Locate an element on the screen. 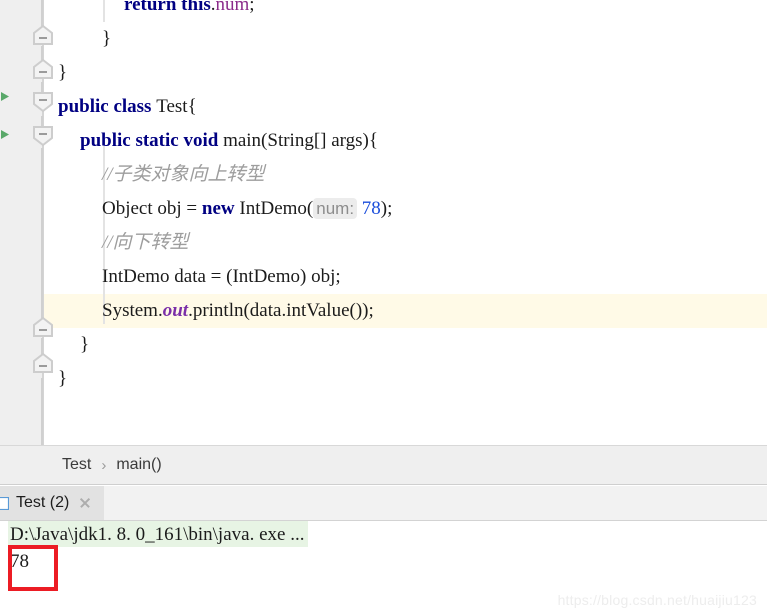  run-tab-label: Test (2) is located at coordinates (43, 502).